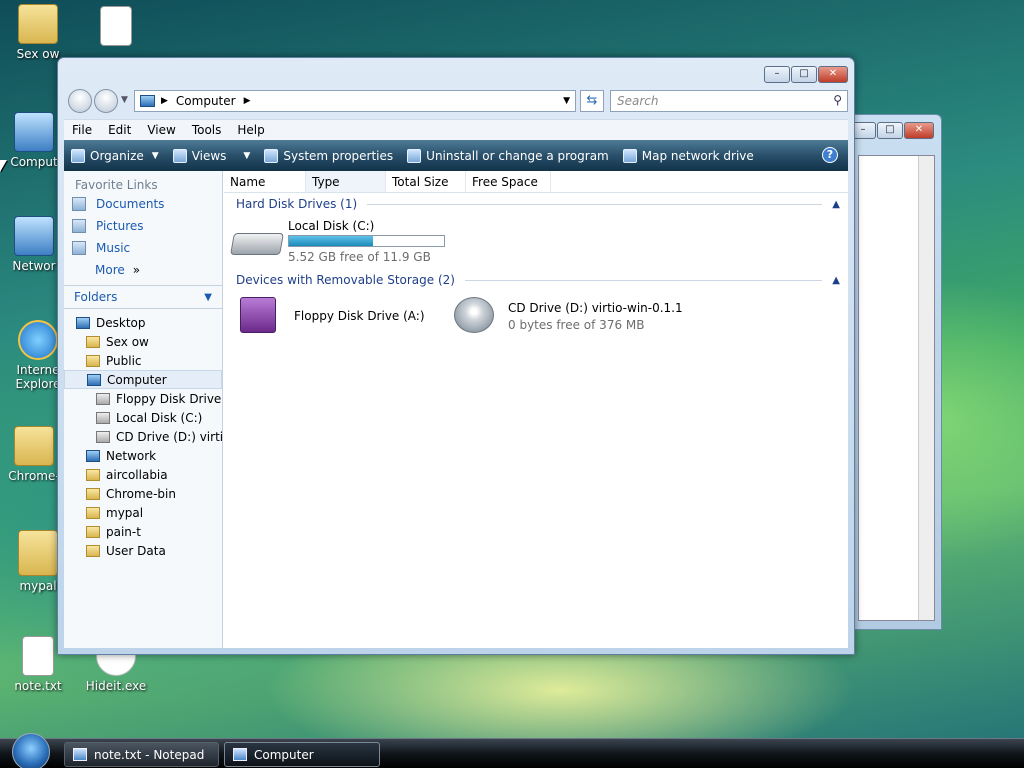 Image resolution: width=1024 pixels, height=768 pixels. What do you see at coordinates (136, 270) in the screenshot?
I see `double-chevron-icon: »` at bounding box center [136, 270].